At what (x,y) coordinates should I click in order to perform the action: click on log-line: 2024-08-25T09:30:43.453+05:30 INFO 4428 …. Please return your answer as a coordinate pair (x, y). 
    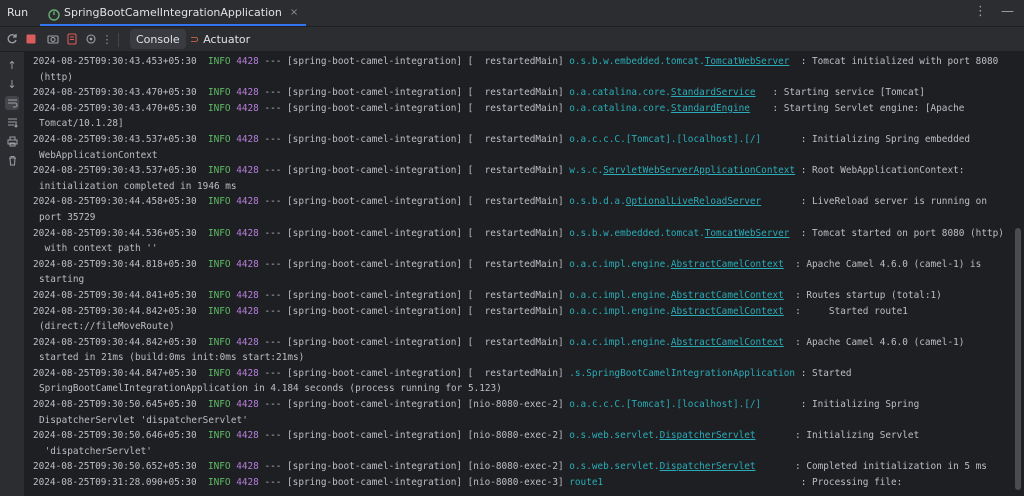
    Looking at the image, I should click on (523, 62).